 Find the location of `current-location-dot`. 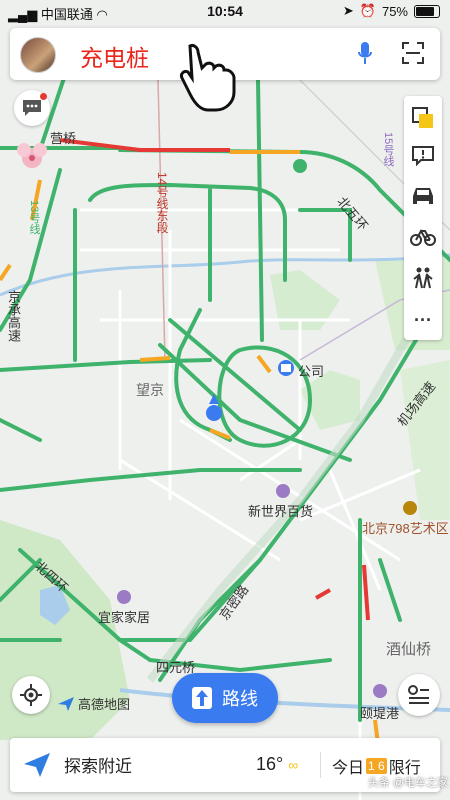

current-location-dot is located at coordinates (214, 413).